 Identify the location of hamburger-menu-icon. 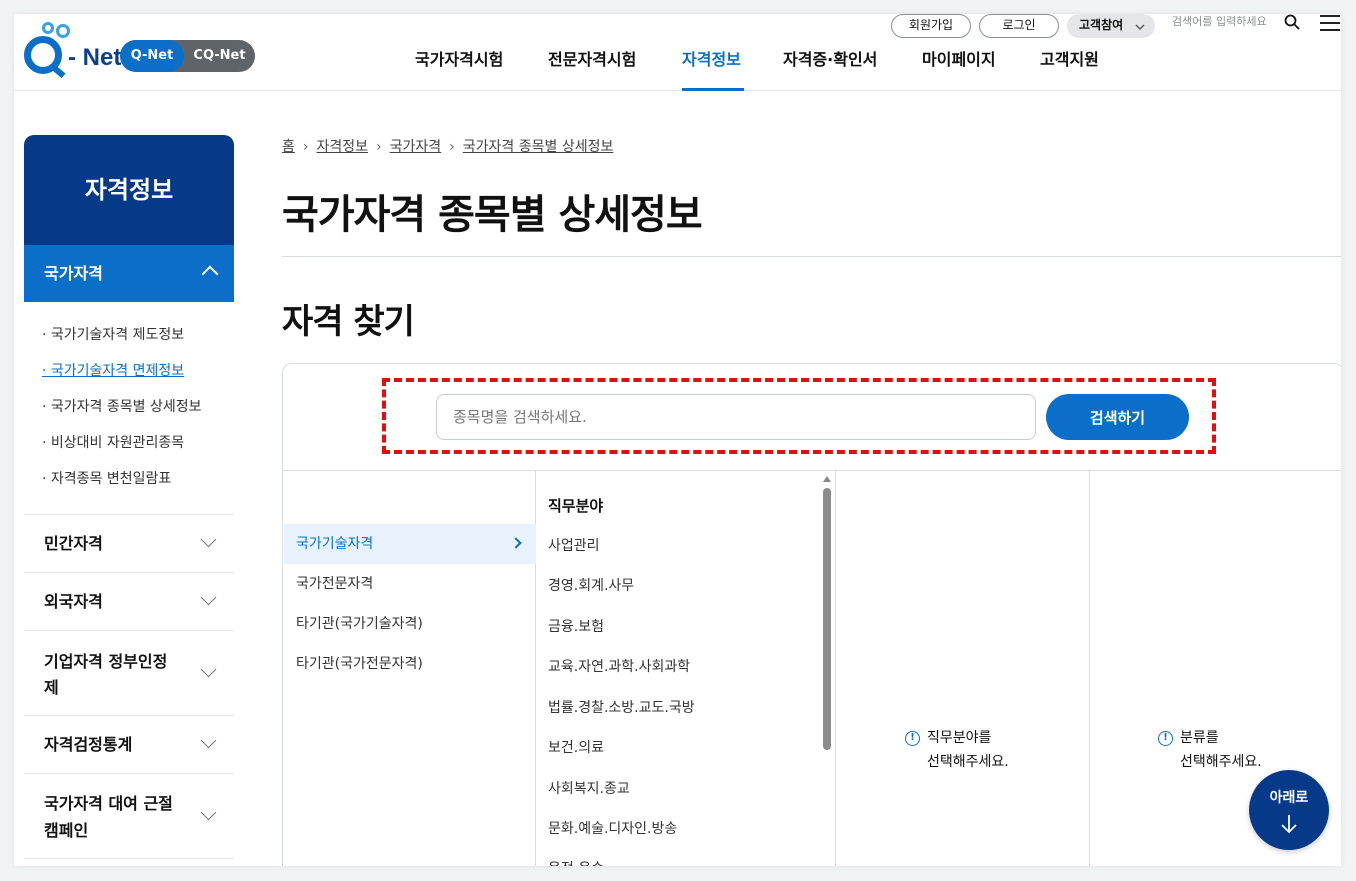
(1330, 23).